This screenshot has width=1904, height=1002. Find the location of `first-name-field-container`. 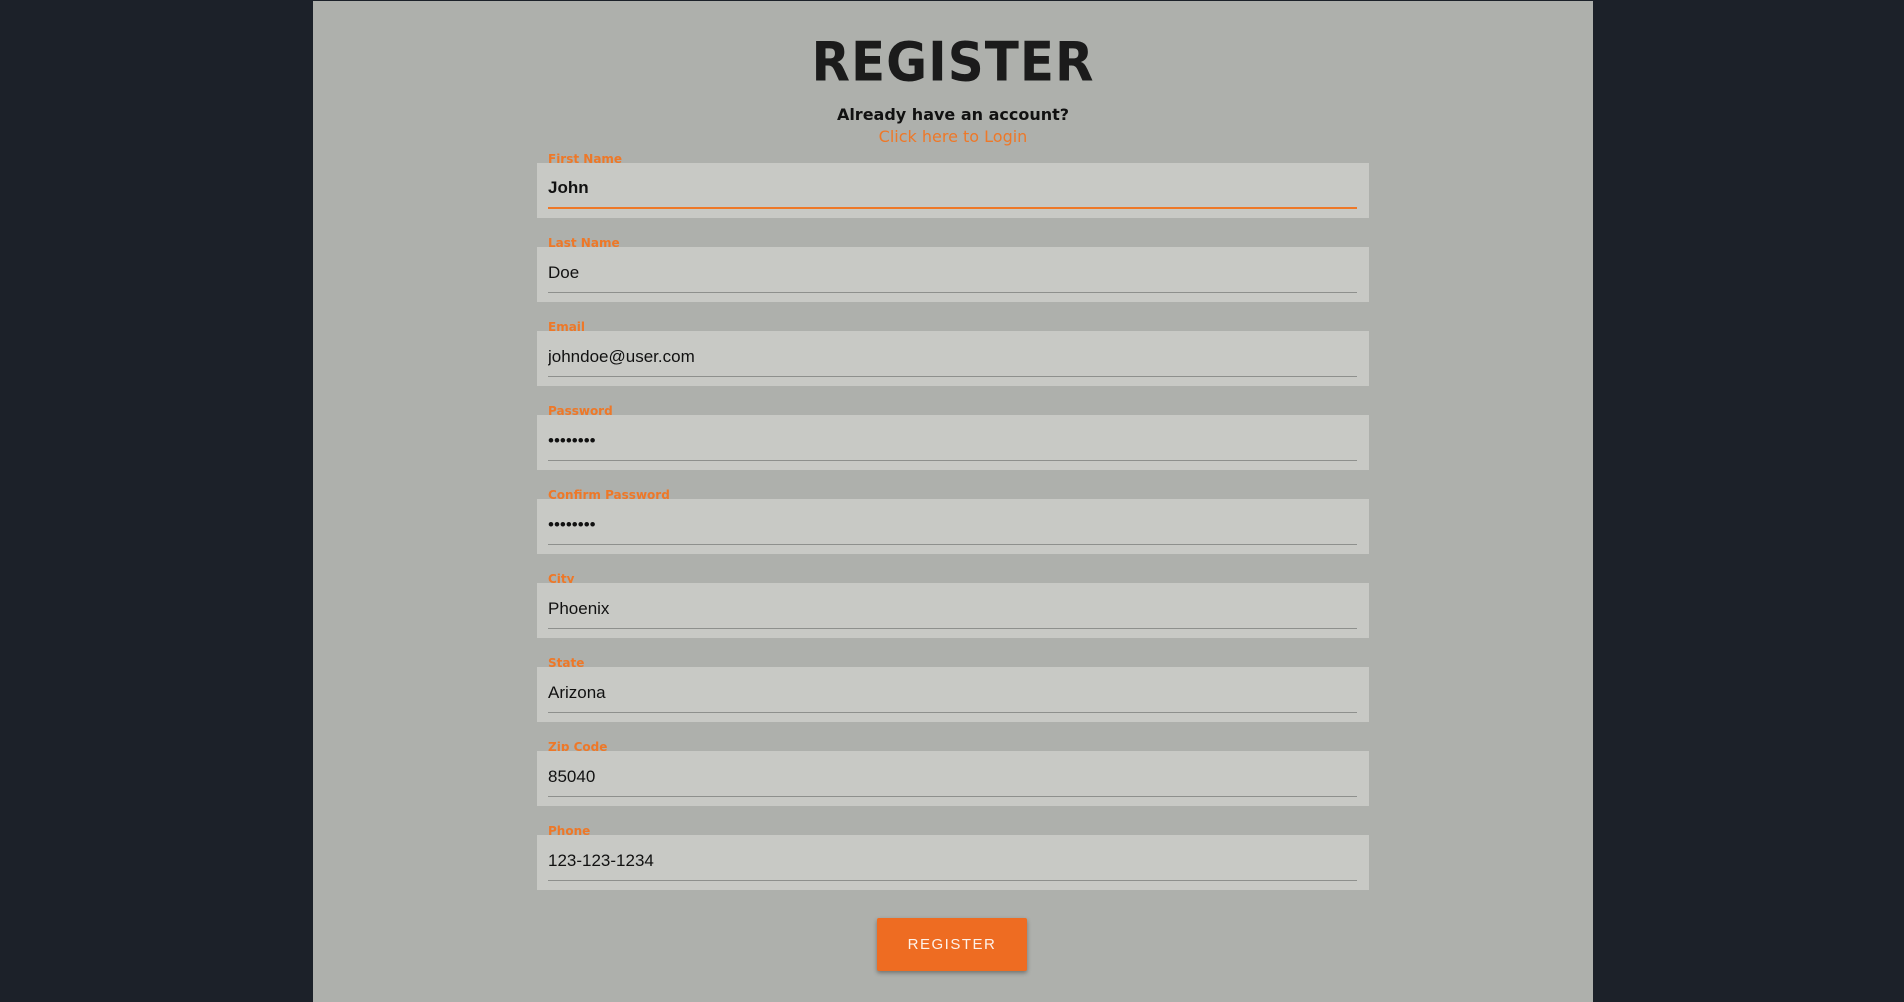

first-name-field-container is located at coordinates (953, 190).